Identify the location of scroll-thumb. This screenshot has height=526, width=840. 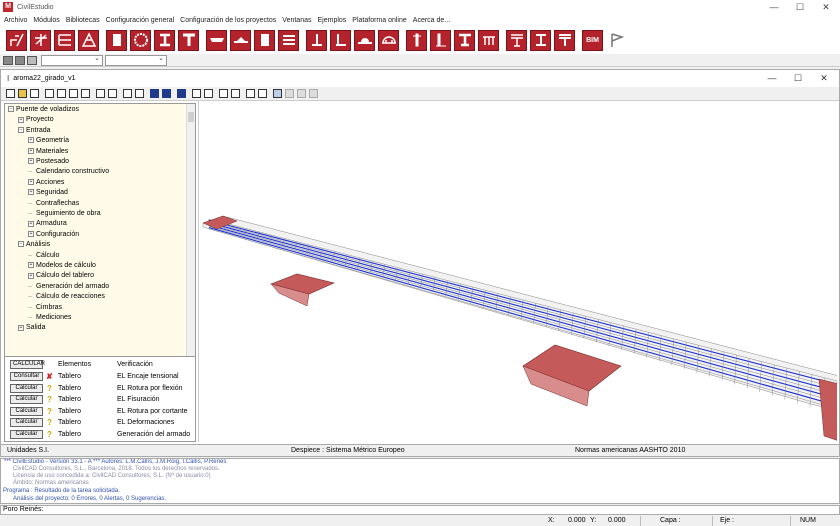
(191, 117).